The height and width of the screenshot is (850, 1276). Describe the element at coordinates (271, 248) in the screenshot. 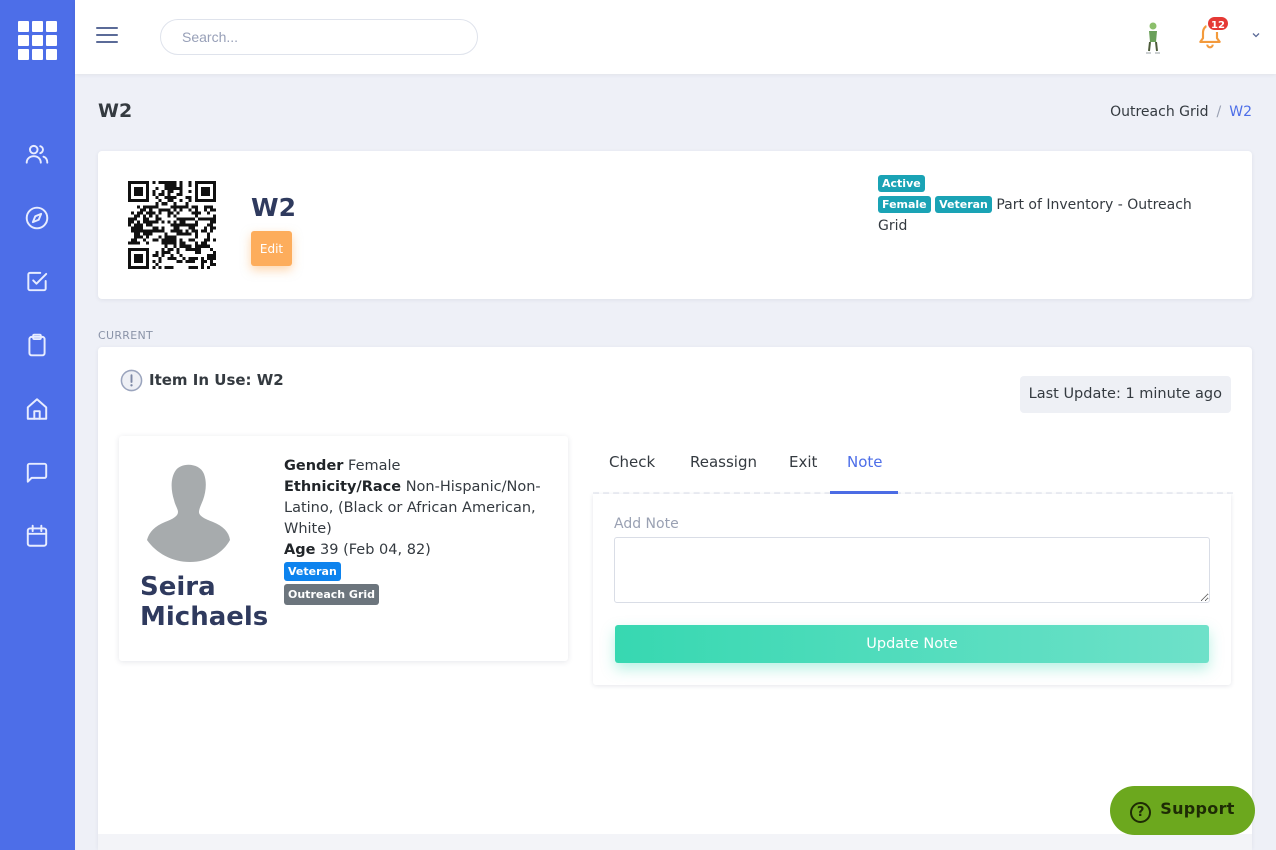

I see `edit-button: Edit` at that location.